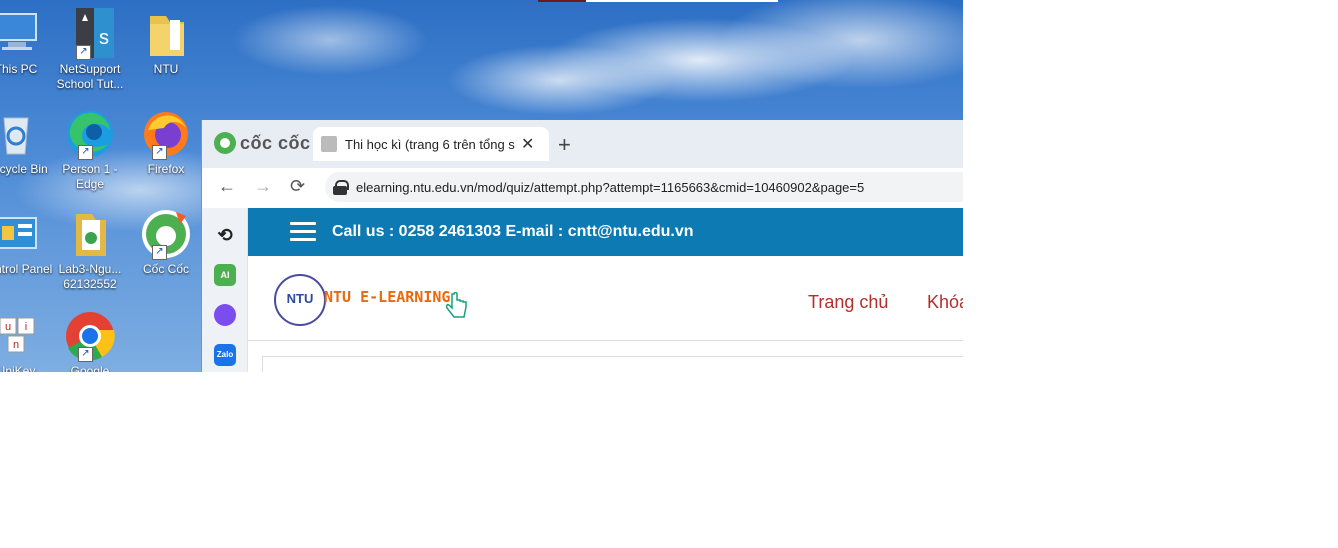  What do you see at coordinates (658, 1) in the screenshot?
I see `taskbar-strip` at bounding box center [658, 1].